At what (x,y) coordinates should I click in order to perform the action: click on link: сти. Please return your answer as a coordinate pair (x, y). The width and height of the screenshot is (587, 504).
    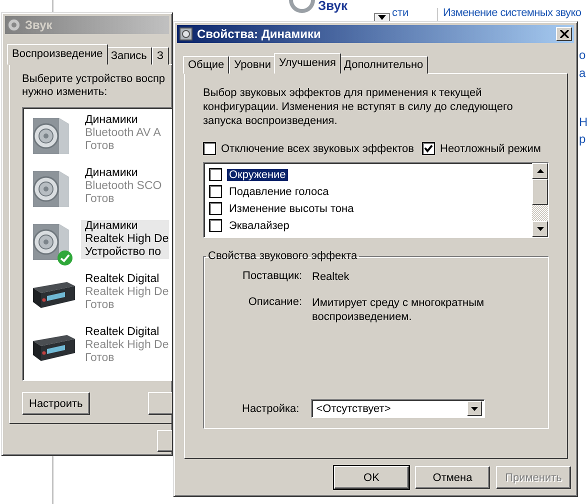
    Looking at the image, I should click on (400, 13).